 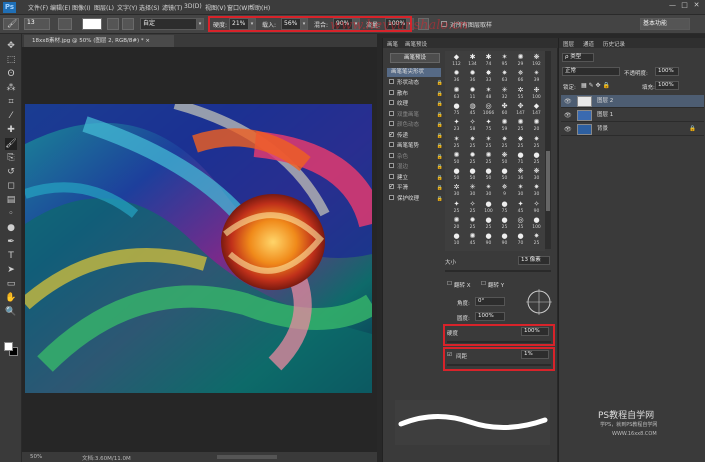 What do you see at coordinates (456, 208) in the screenshot?
I see `brush-tip: ✦ 25` at bounding box center [456, 208].